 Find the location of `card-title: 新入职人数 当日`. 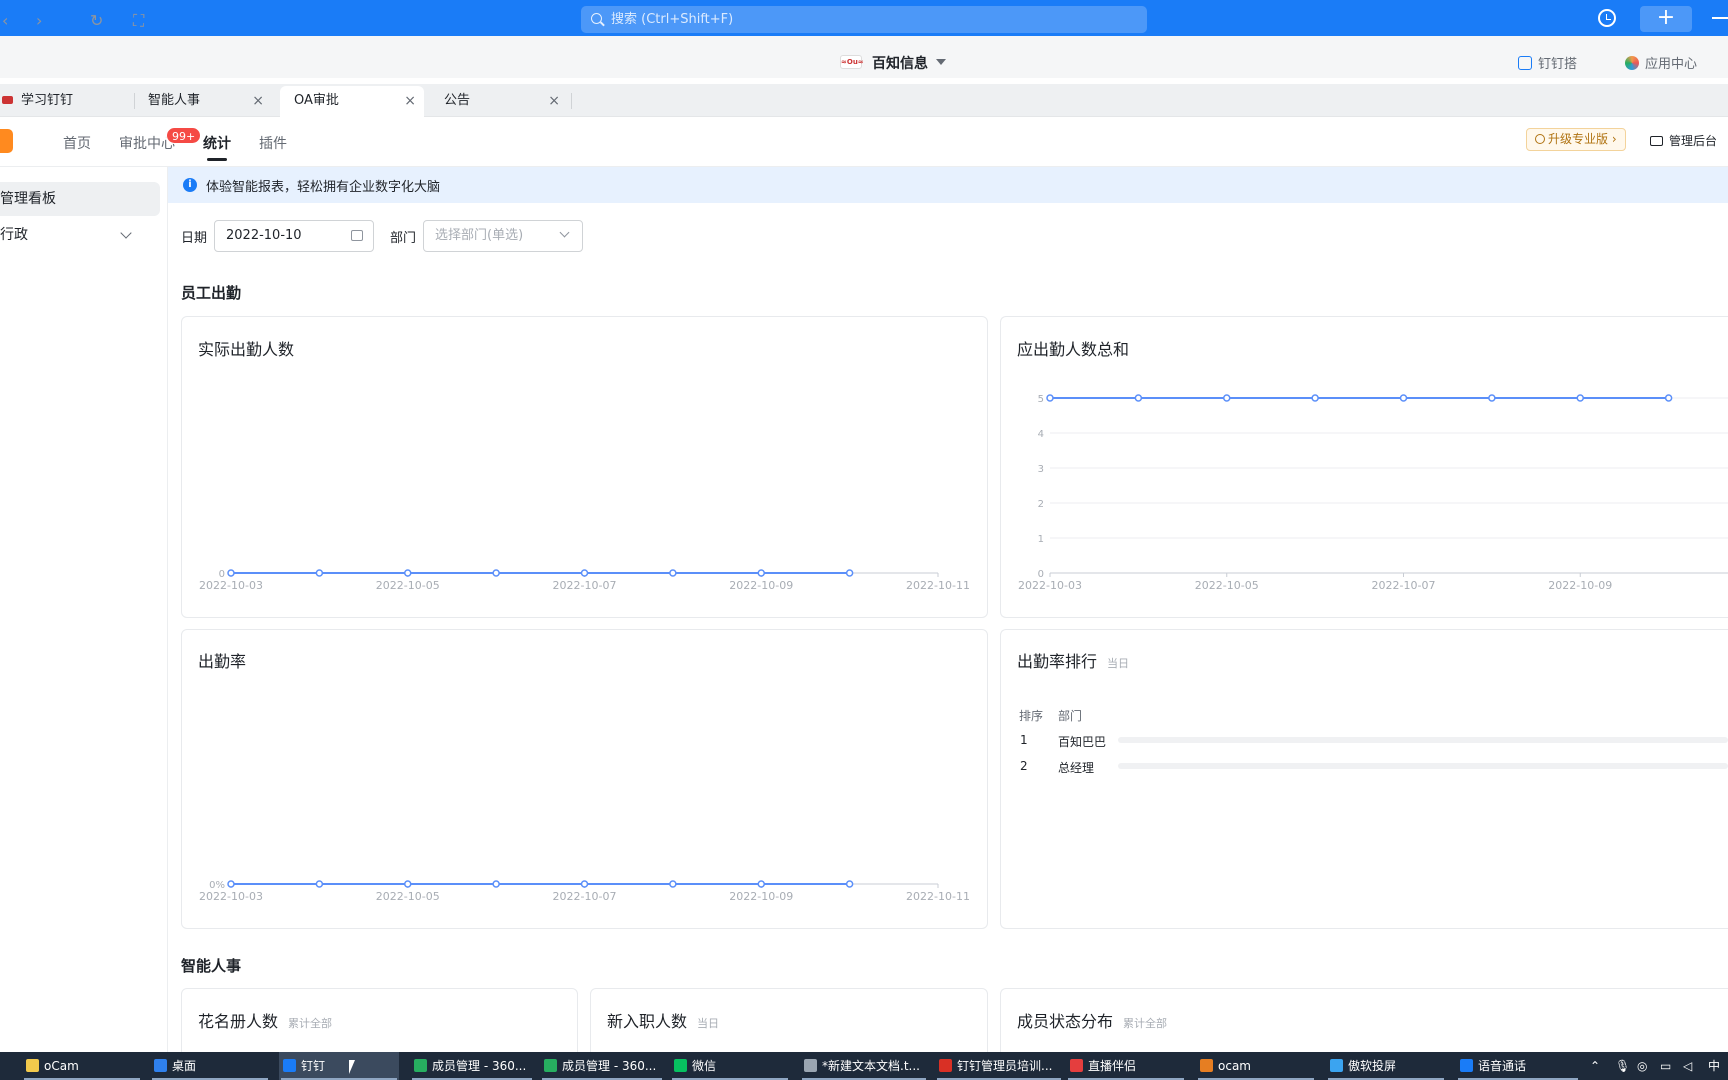

card-title: 新入职人数 当日 is located at coordinates (663, 1020).